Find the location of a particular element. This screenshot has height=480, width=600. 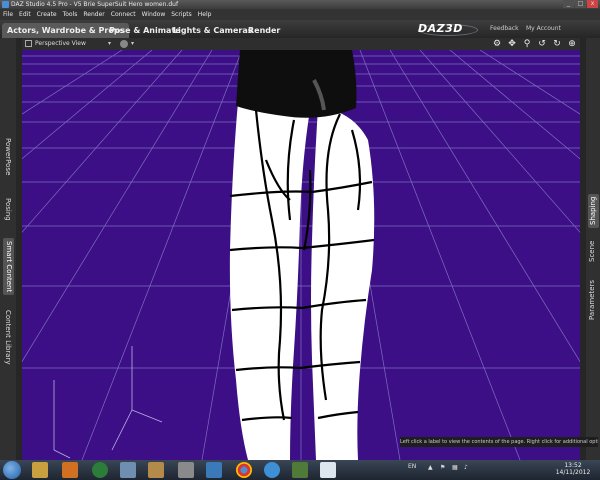

window-controls: _ □ x is located at coordinates (580, 4).